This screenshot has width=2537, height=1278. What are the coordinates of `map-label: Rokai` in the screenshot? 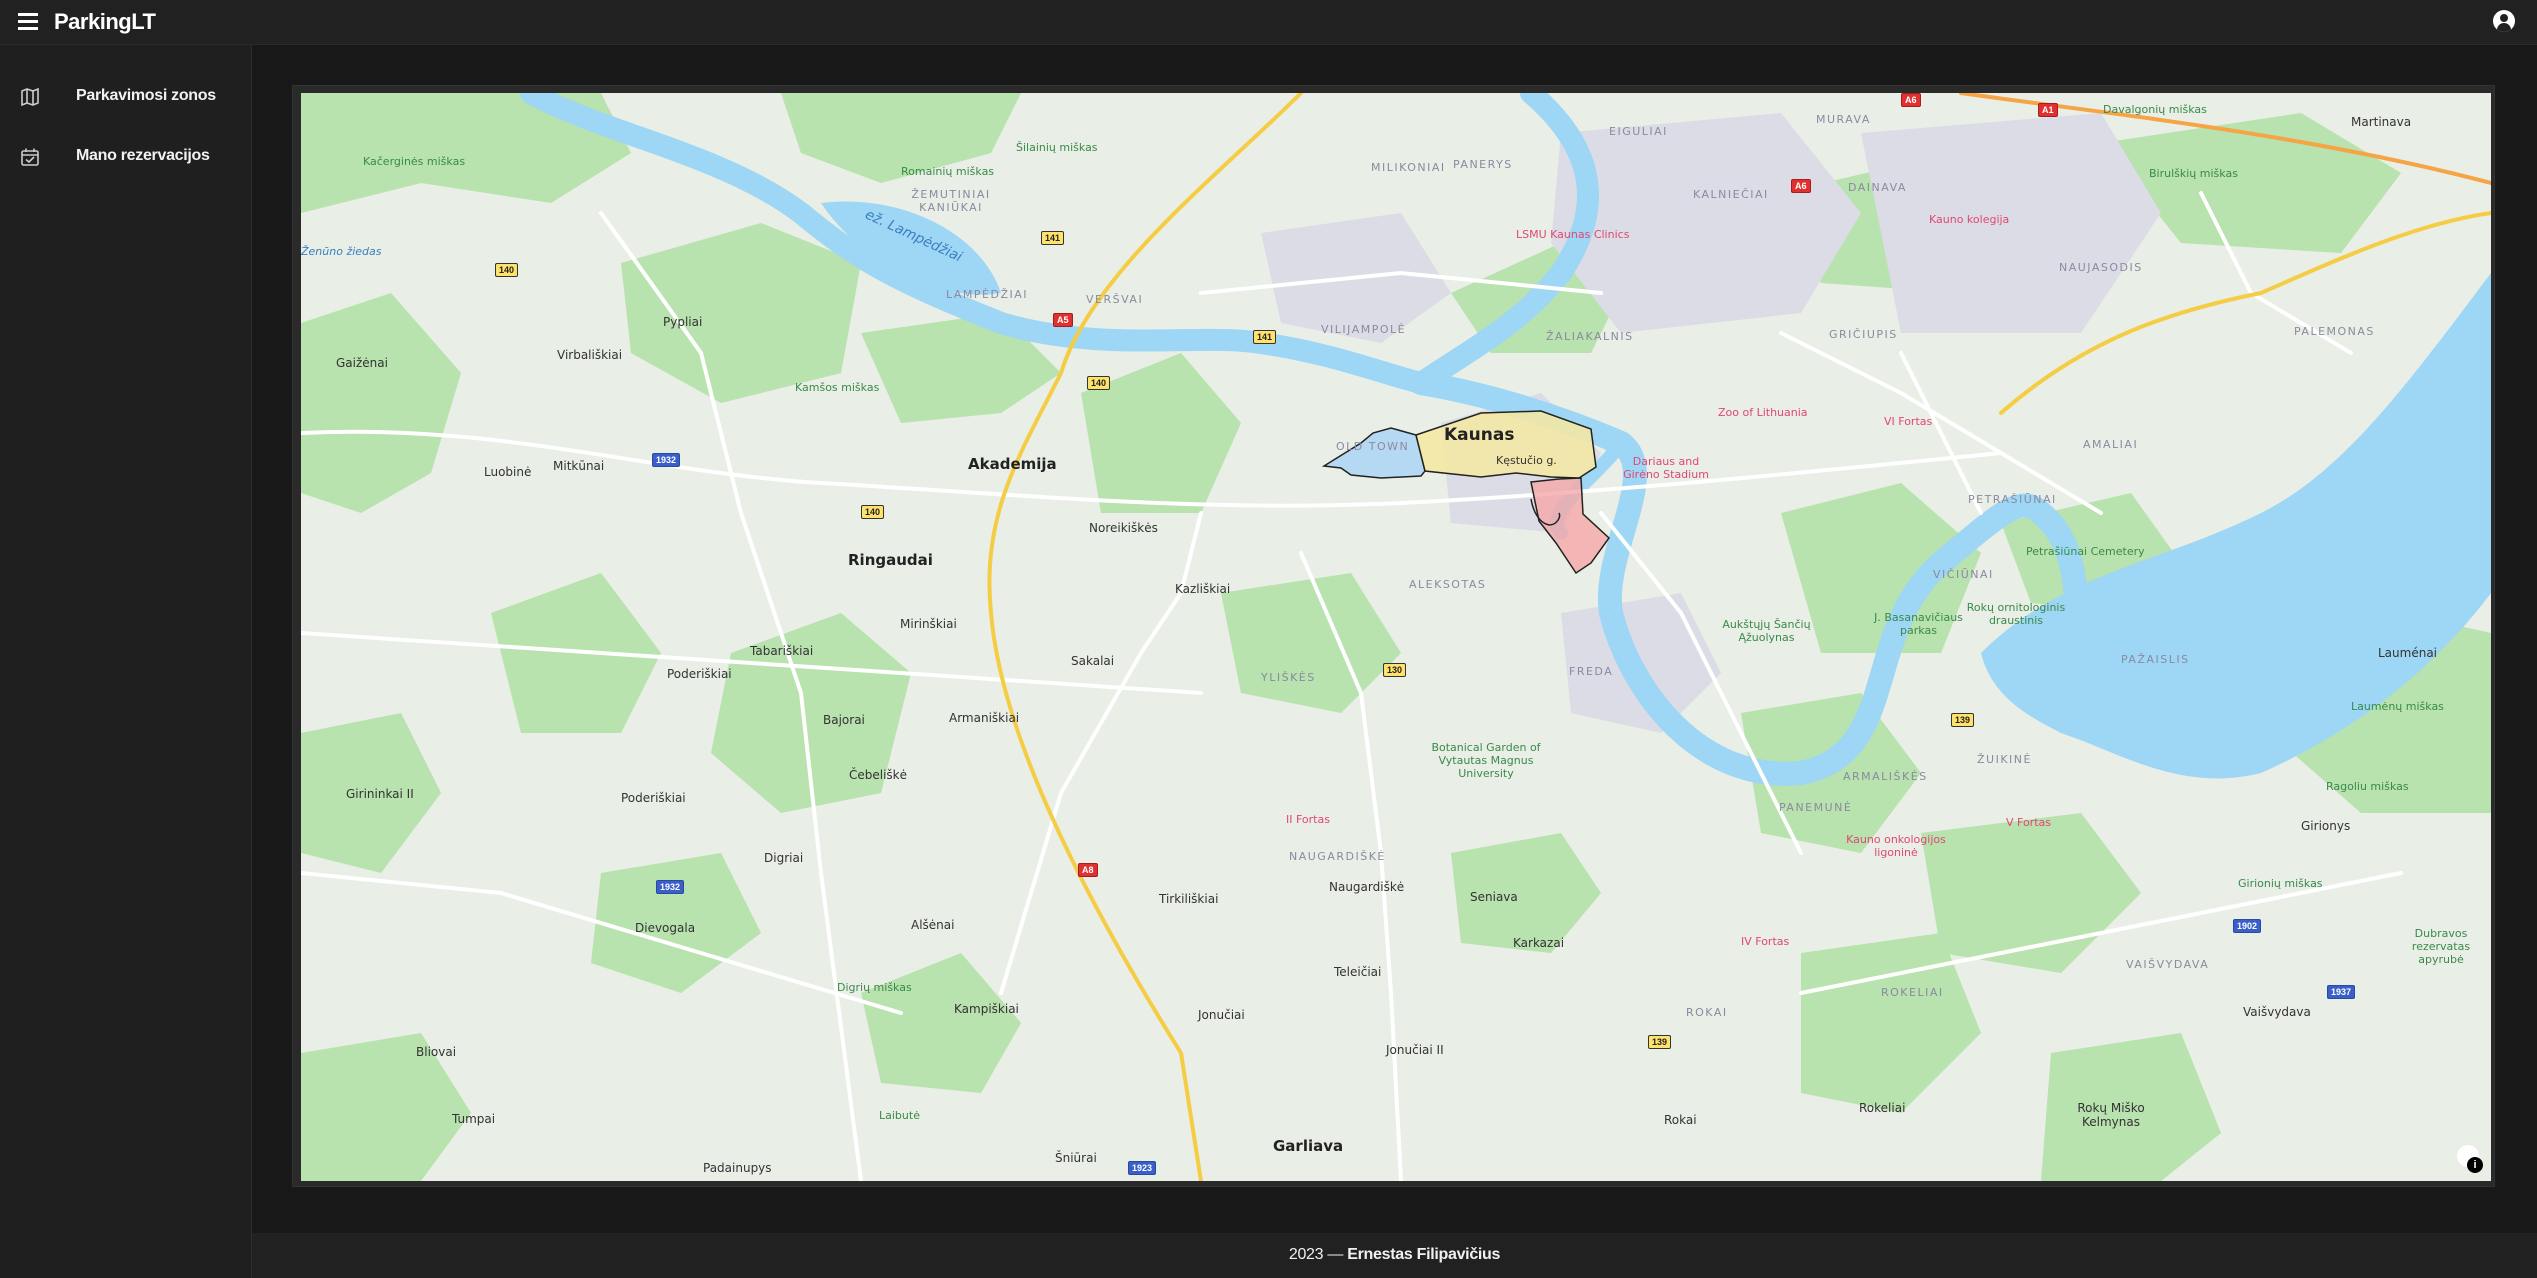 It's located at (1680, 1120).